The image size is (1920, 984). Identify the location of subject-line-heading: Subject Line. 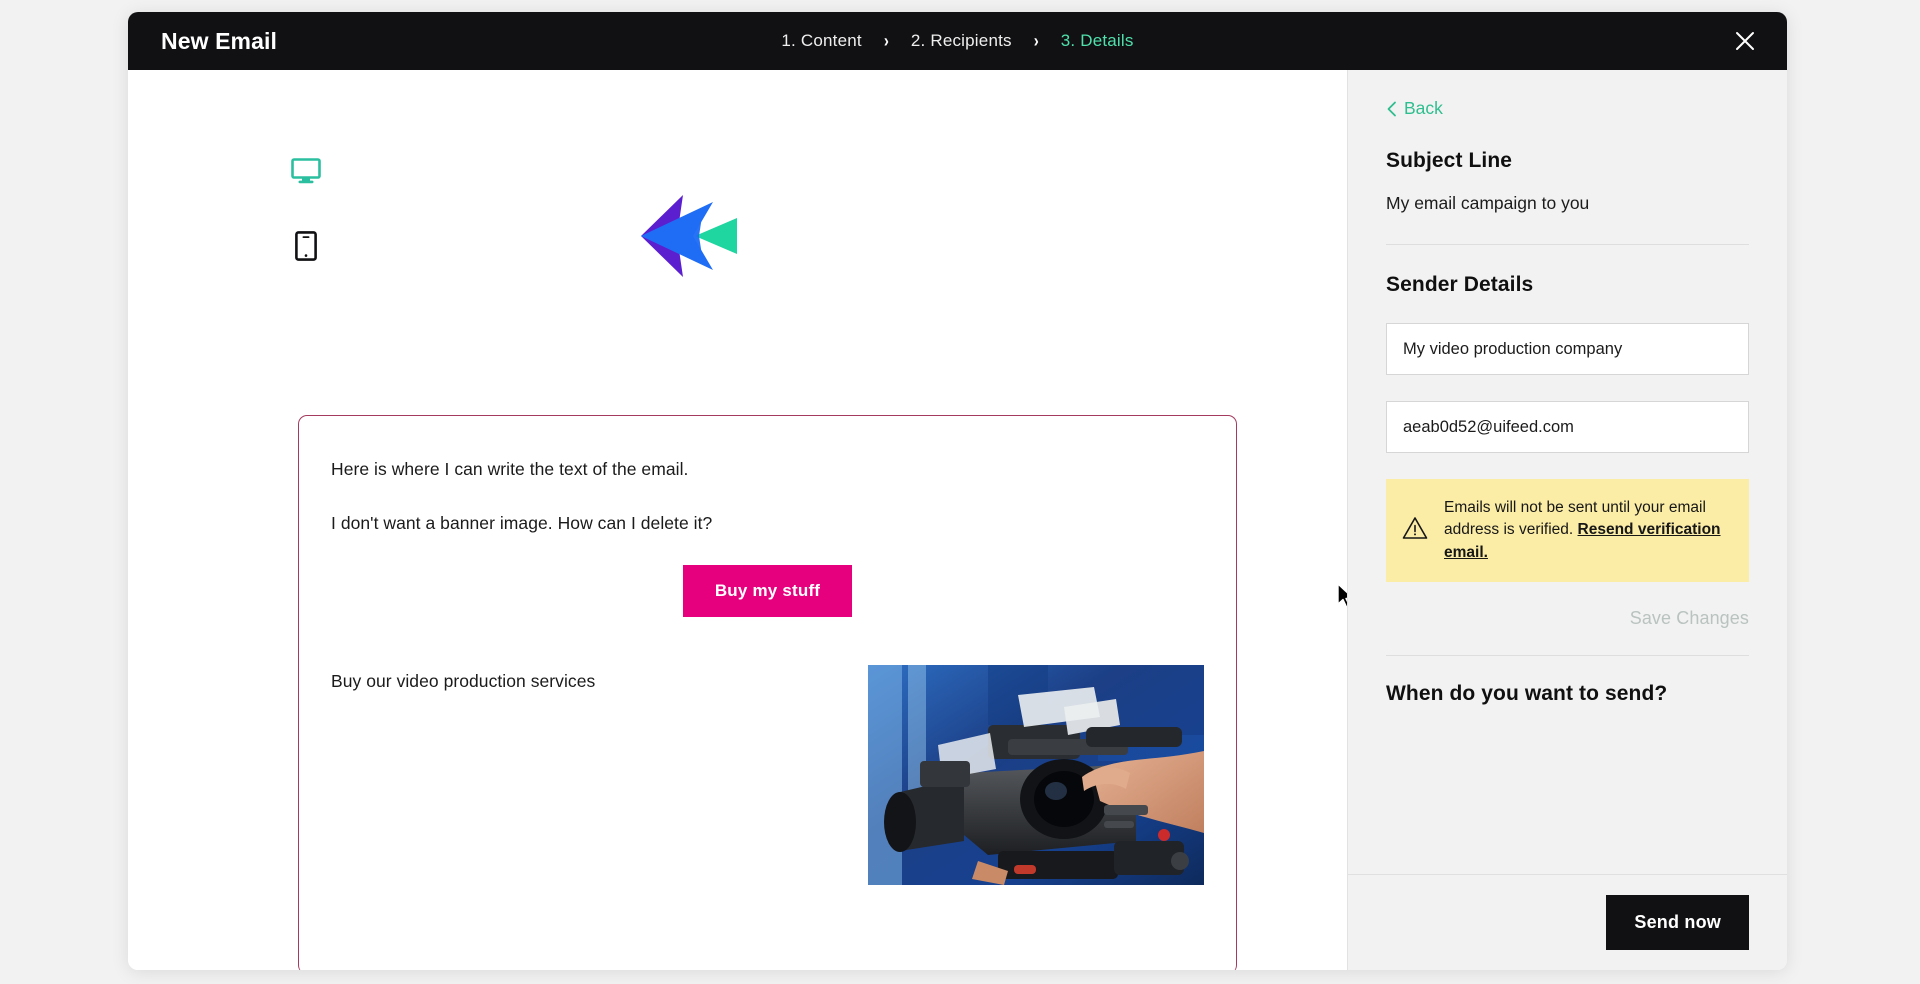
(1449, 160).